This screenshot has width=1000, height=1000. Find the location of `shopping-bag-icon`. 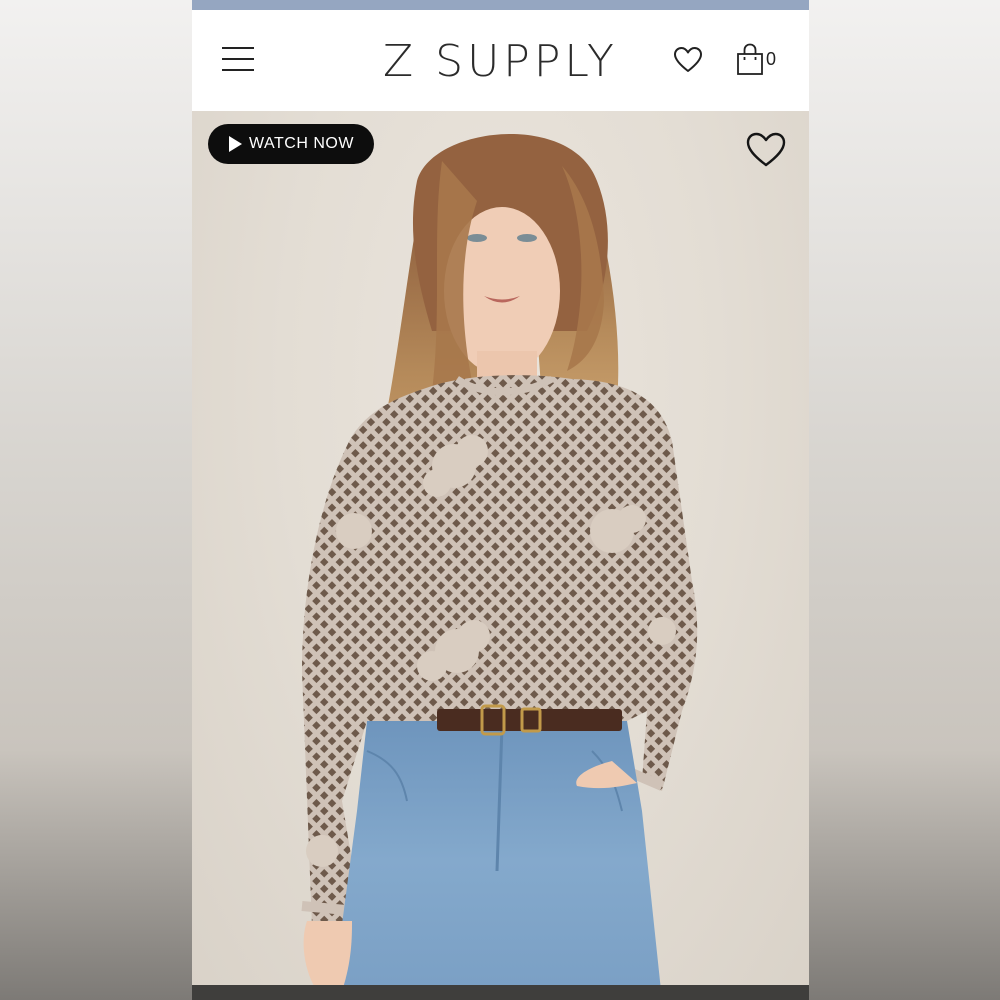

shopping-bag-icon is located at coordinates (750, 59).